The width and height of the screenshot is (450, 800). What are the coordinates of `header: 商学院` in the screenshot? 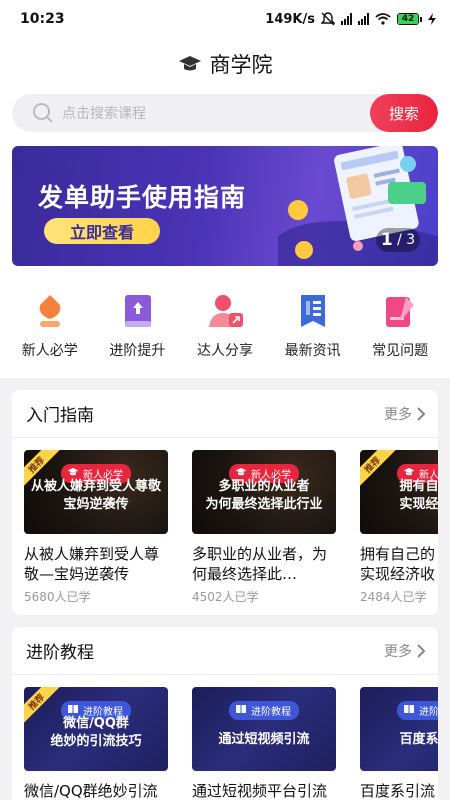 It's located at (225, 64).